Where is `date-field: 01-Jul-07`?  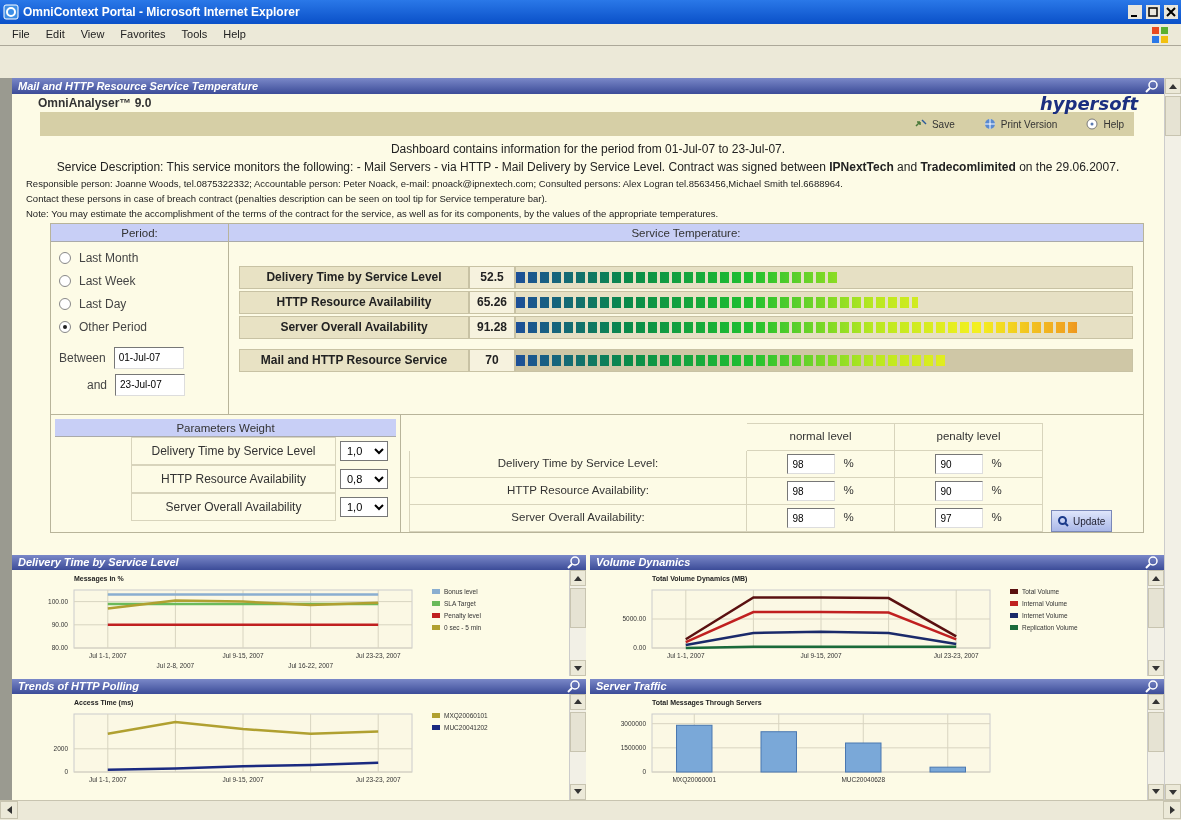 date-field: 01-Jul-07 is located at coordinates (148, 357).